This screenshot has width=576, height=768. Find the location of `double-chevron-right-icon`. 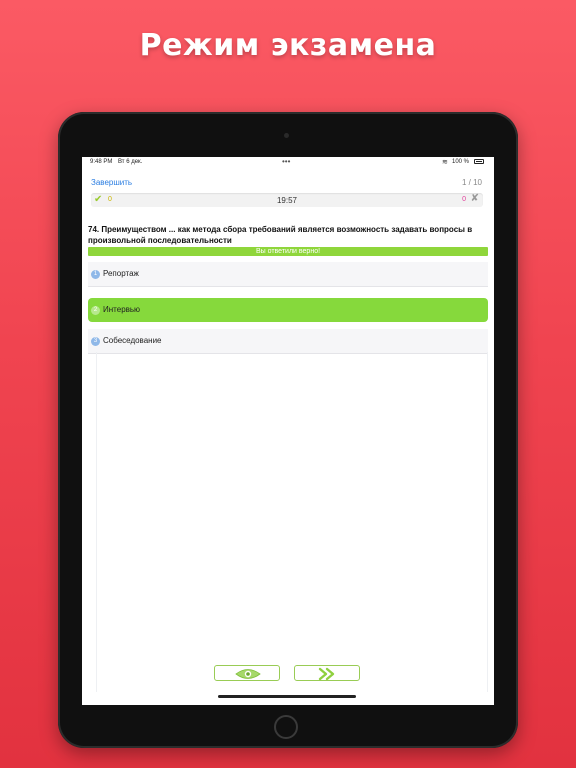

double-chevron-right-icon is located at coordinates (326, 674).